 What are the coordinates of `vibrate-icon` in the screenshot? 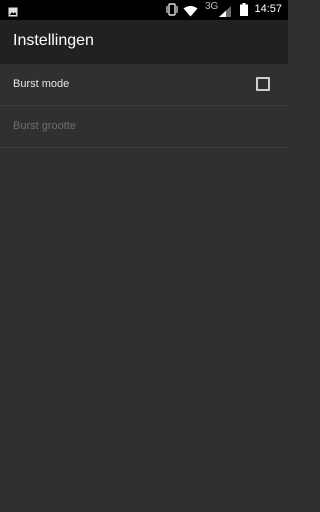 It's located at (172, 12).